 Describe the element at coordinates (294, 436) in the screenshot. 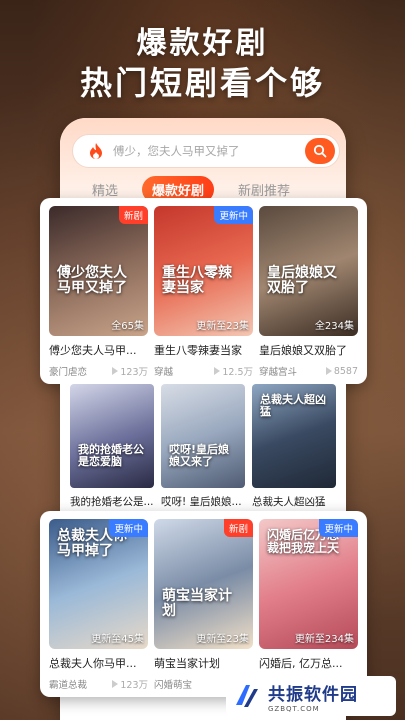

I see `drama-poster: 总裁夫人超凶猛` at that location.